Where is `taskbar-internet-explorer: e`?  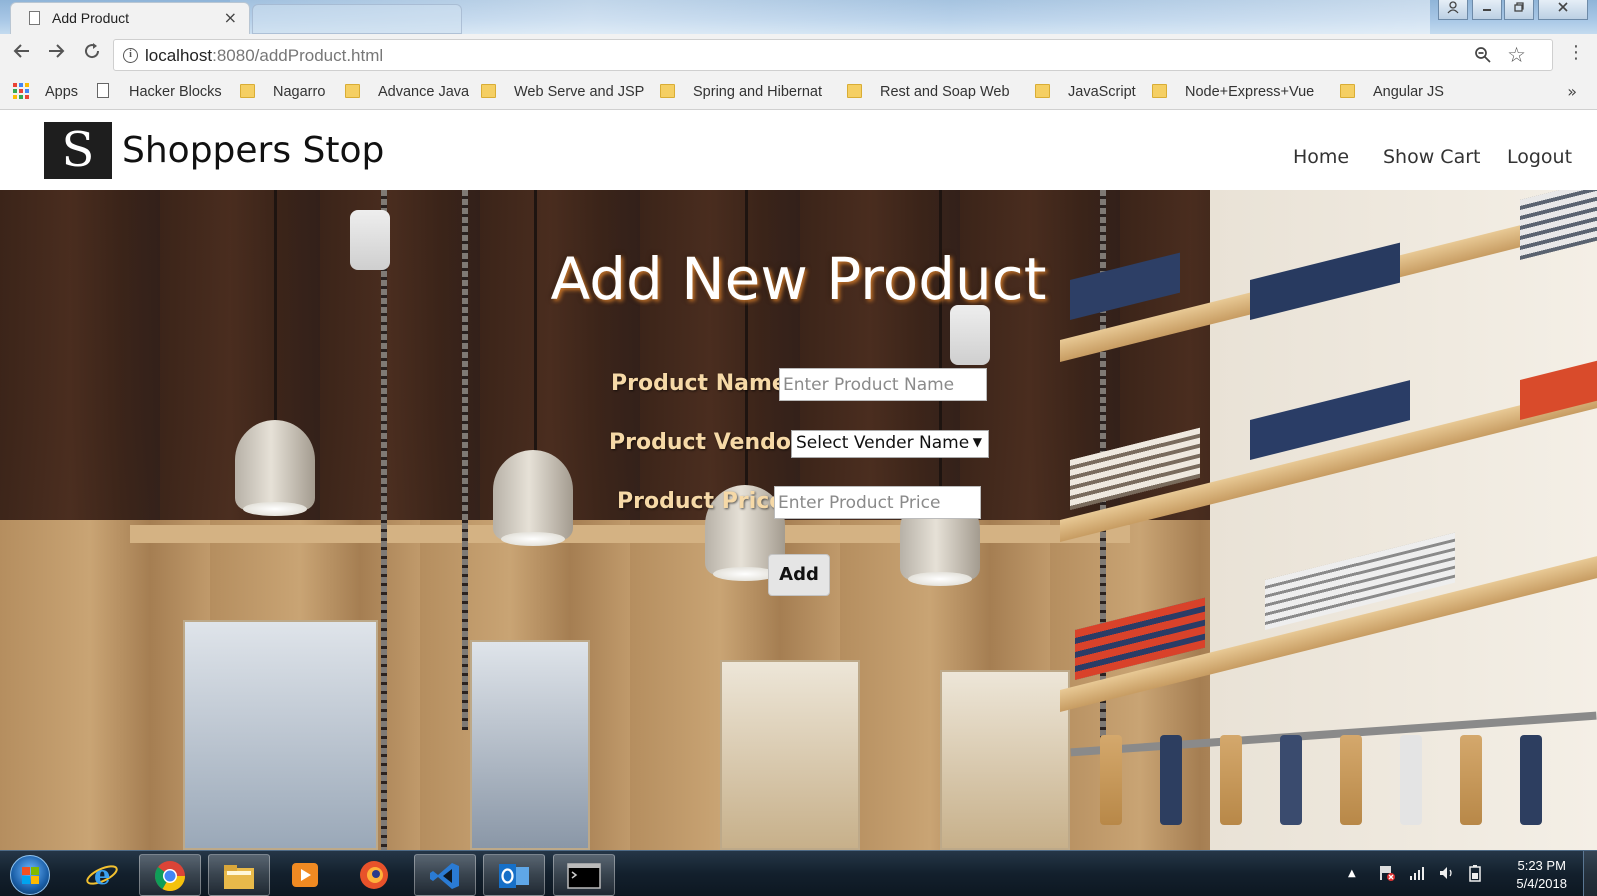 taskbar-internet-explorer: e is located at coordinates (103, 875).